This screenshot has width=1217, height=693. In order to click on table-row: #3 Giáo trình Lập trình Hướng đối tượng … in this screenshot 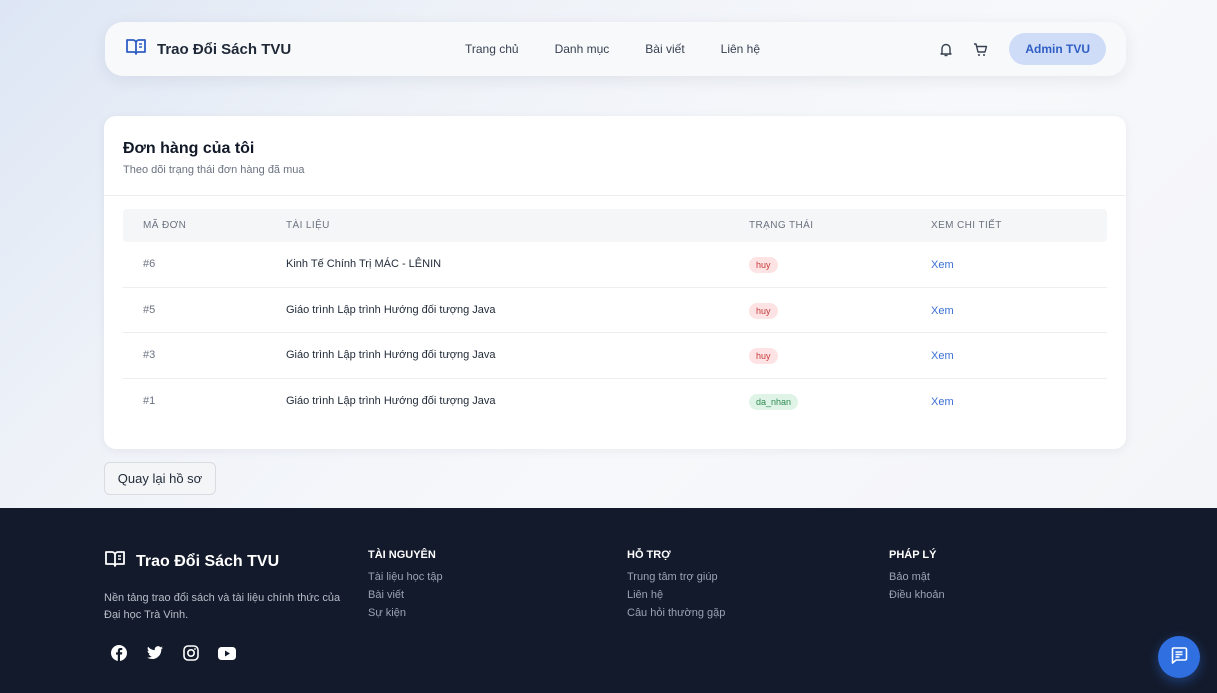, I will do `click(615, 356)`.